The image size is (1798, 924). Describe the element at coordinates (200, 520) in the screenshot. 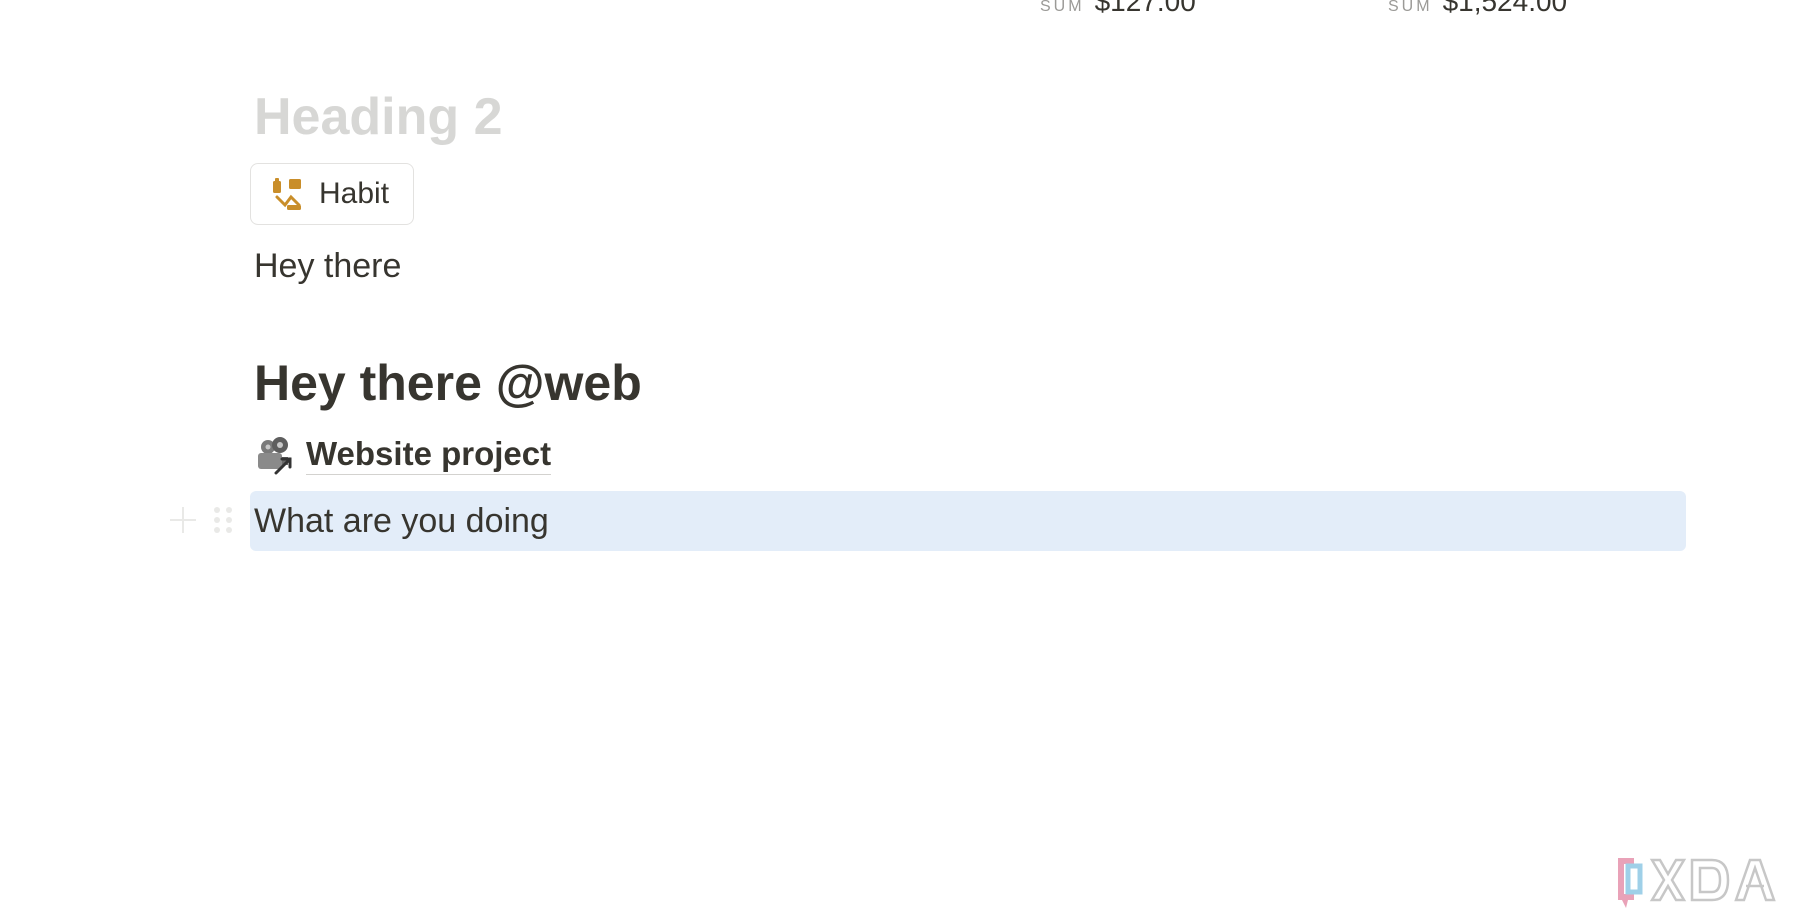

I see `block-handles` at that location.